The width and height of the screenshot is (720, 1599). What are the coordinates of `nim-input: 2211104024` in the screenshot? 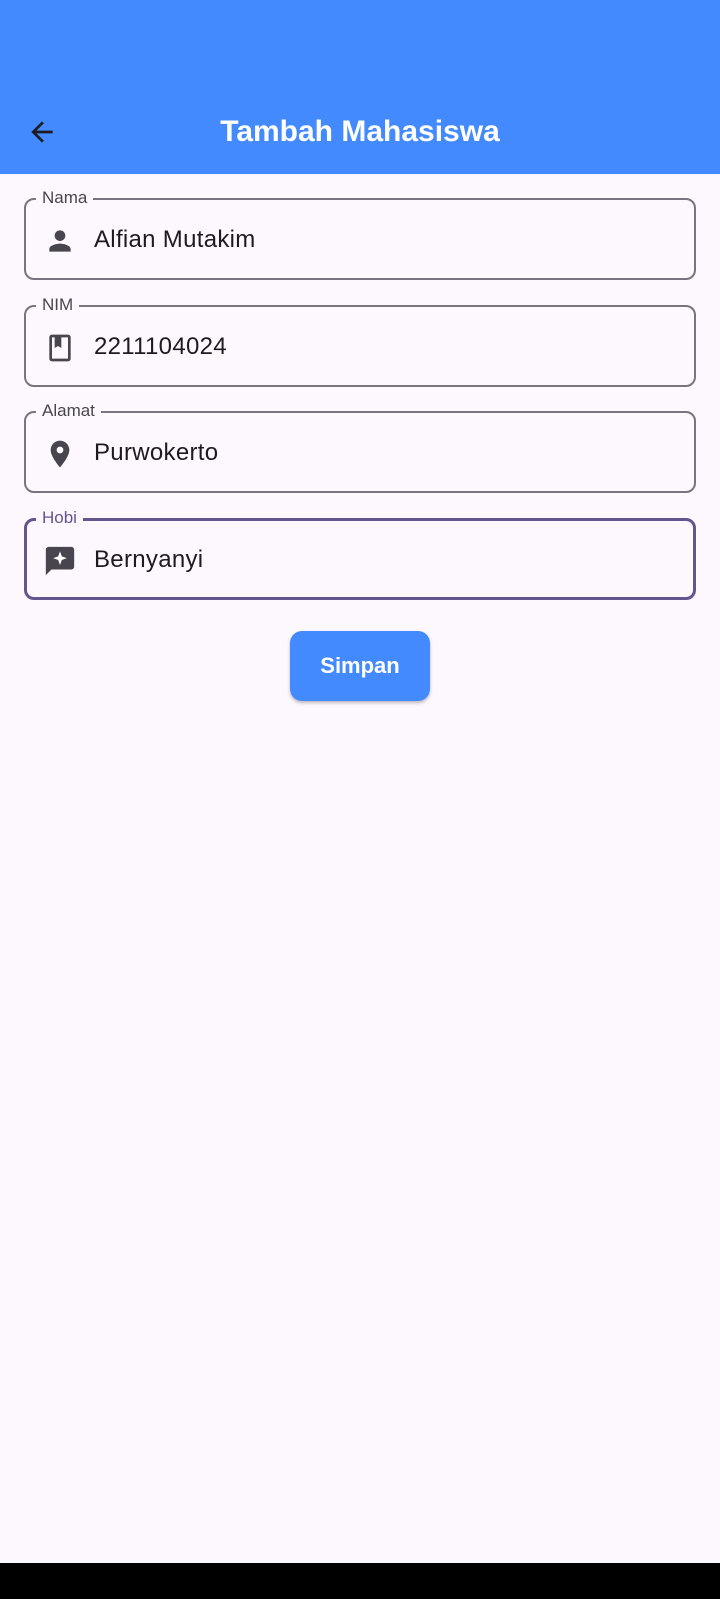 It's located at (160, 347).